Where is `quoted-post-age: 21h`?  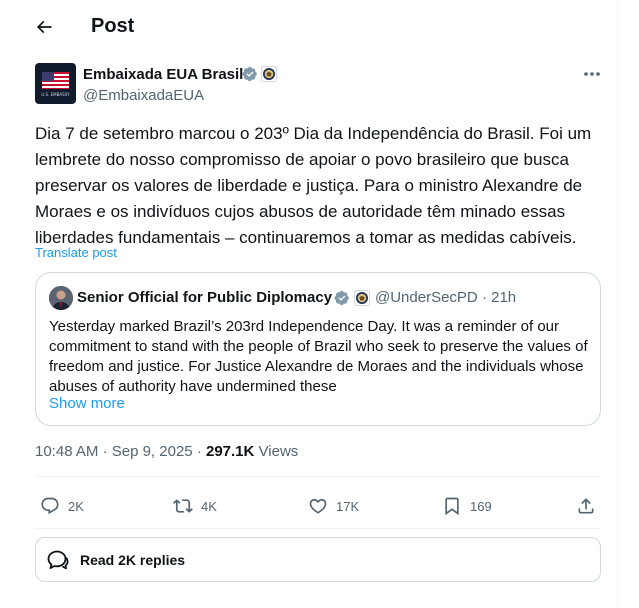 quoted-post-age: 21h is located at coordinates (504, 297).